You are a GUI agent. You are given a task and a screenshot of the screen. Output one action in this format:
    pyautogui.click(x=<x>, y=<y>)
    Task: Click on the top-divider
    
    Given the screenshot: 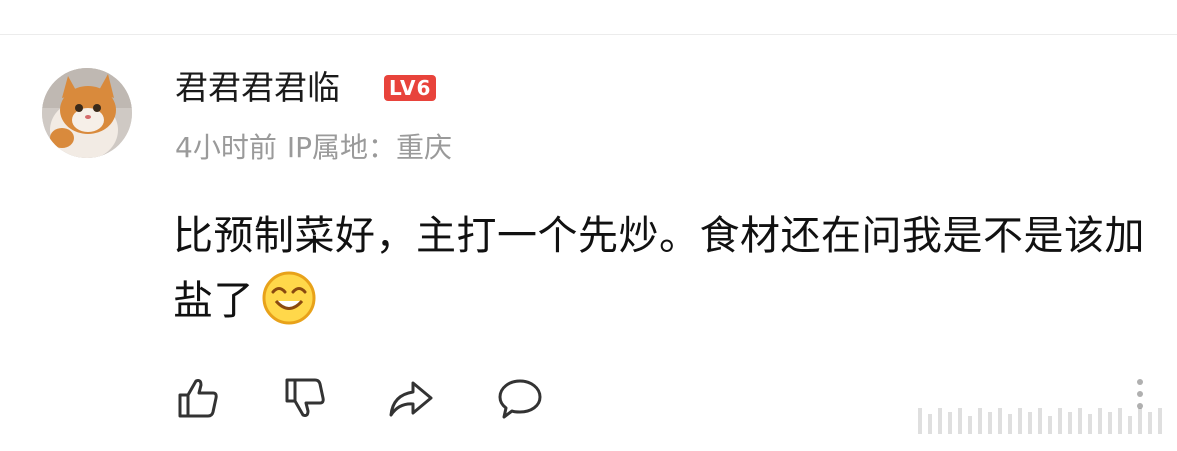 What is the action you would take?
    pyautogui.click(x=588, y=34)
    